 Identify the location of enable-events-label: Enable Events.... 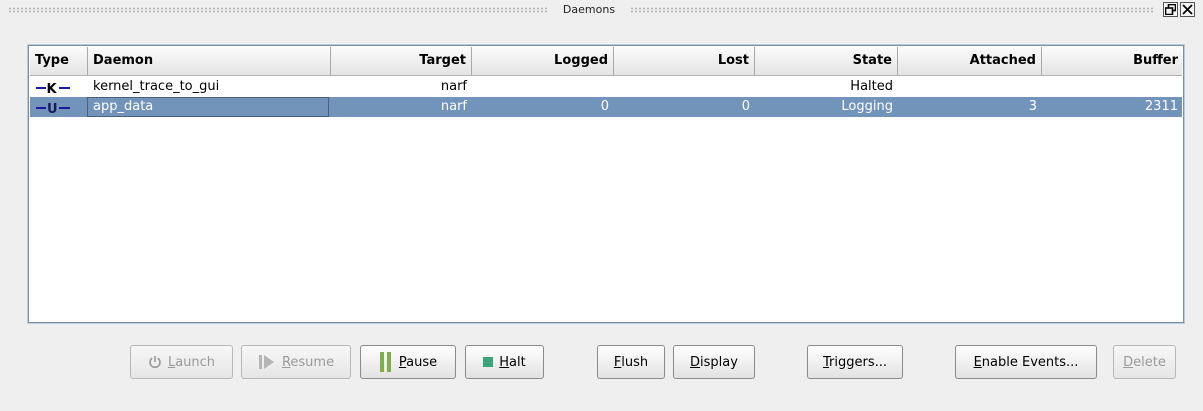
(1026, 362).